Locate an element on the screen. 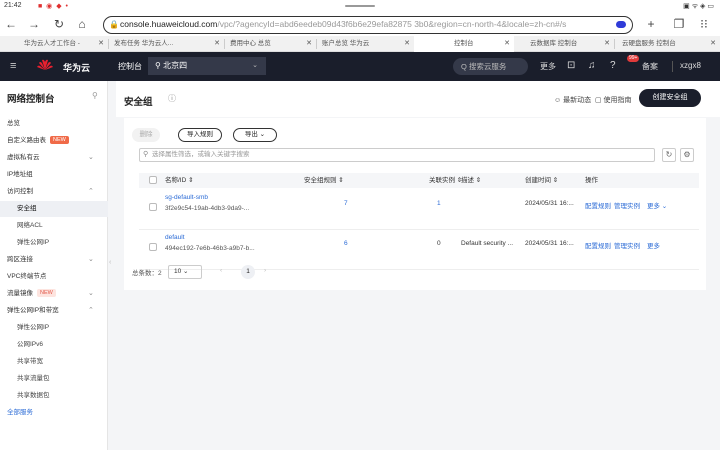 This screenshot has width=720, height=450. page-size-select: 10 ⌄ is located at coordinates (185, 272).